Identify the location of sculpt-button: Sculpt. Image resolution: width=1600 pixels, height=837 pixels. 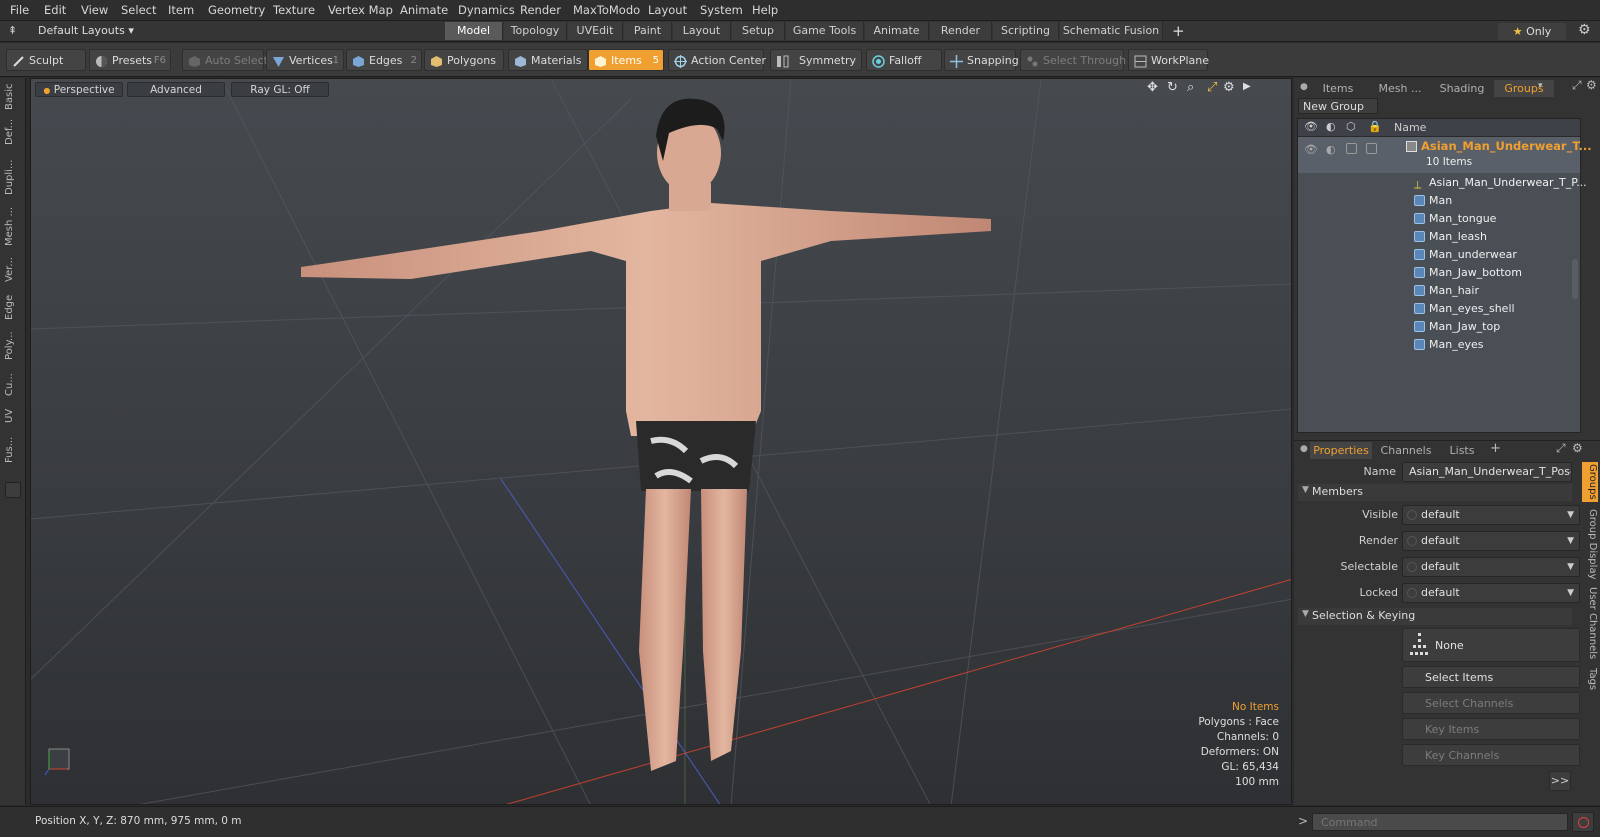
(46, 60).